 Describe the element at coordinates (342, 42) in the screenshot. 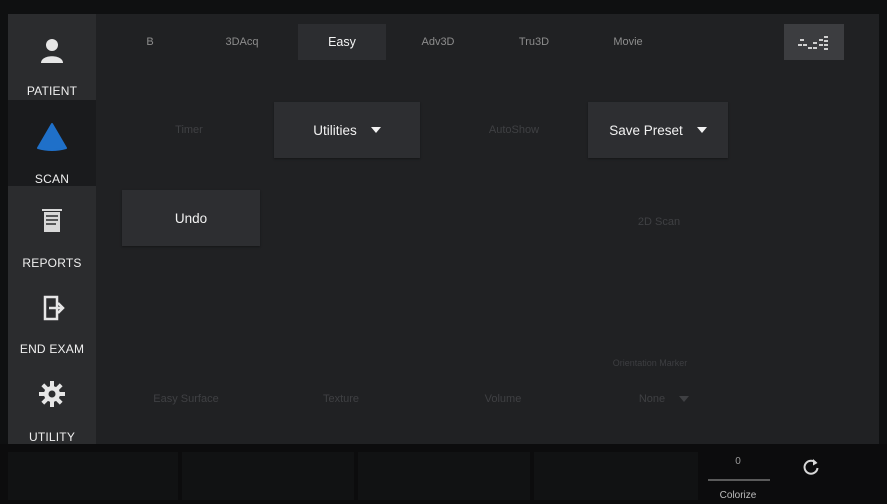

I see `tab-easy: Easy` at that location.